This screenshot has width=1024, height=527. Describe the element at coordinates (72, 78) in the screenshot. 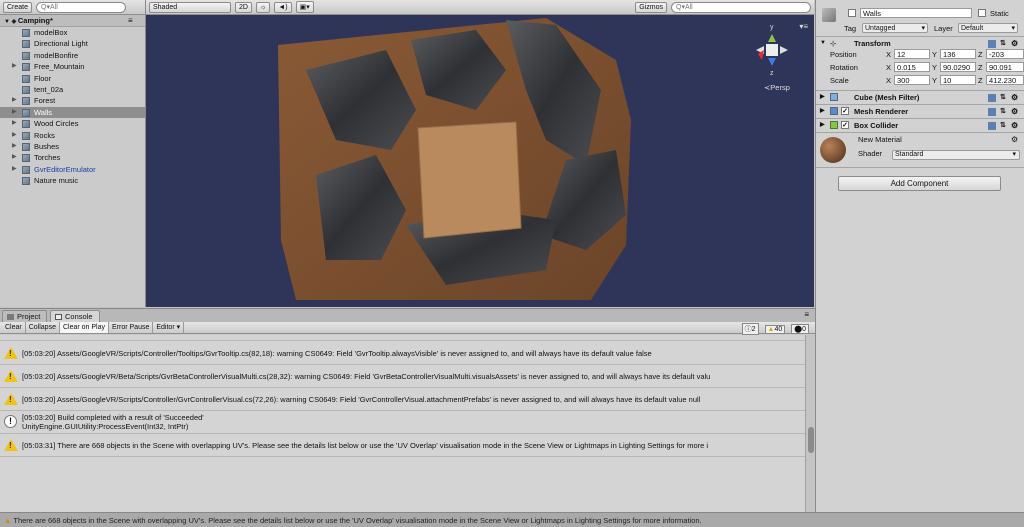

I see `hierarchy-item: Floor` at that location.